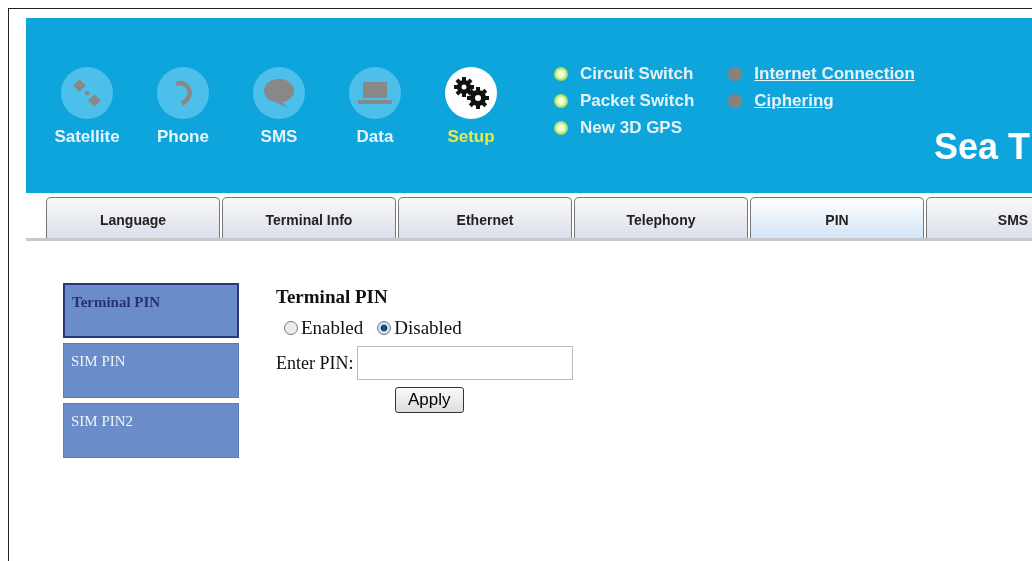 Image resolution: width=1032 pixels, height=561 pixels. I want to click on laptop-icon, so click(375, 93).